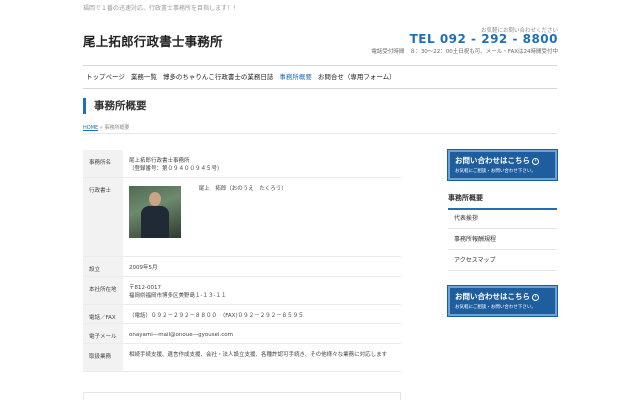  What do you see at coordinates (103, 333) in the screenshot?
I see `row-label: 電子メール` at bounding box center [103, 333].